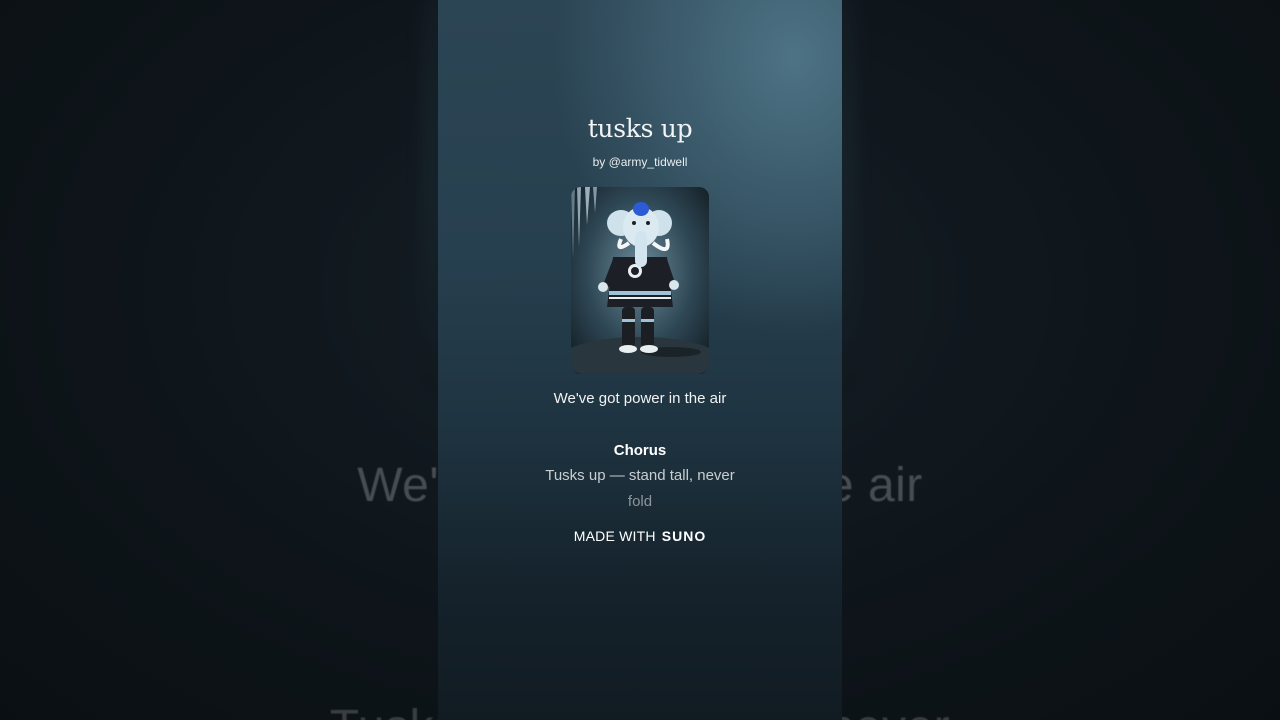 Image resolution: width=1280 pixels, height=720 pixels. Describe the element at coordinates (640, 128) in the screenshot. I see `song-title: tusks up` at that location.